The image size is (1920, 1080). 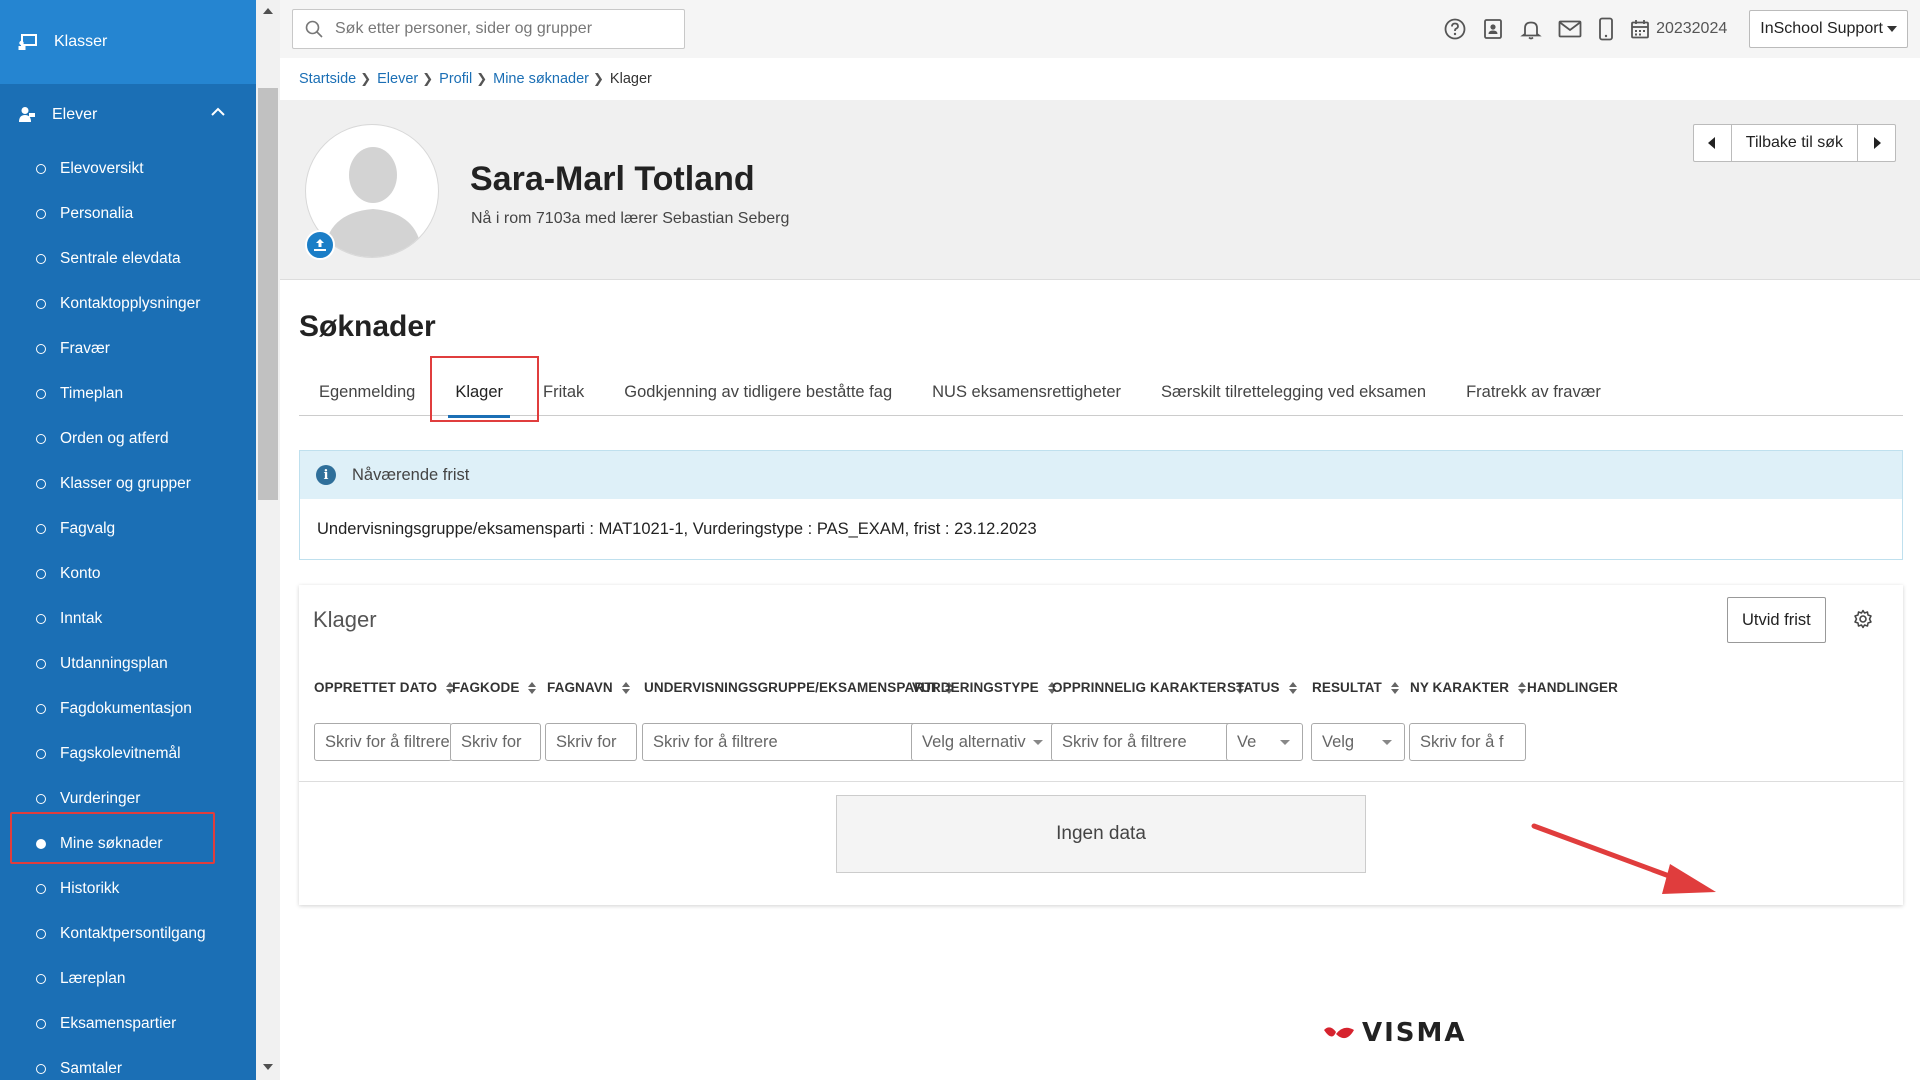 What do you see at coordinates (218, 112) in the screenshot?
I see `chevron-up-icon` at bounding box center [218, 112].